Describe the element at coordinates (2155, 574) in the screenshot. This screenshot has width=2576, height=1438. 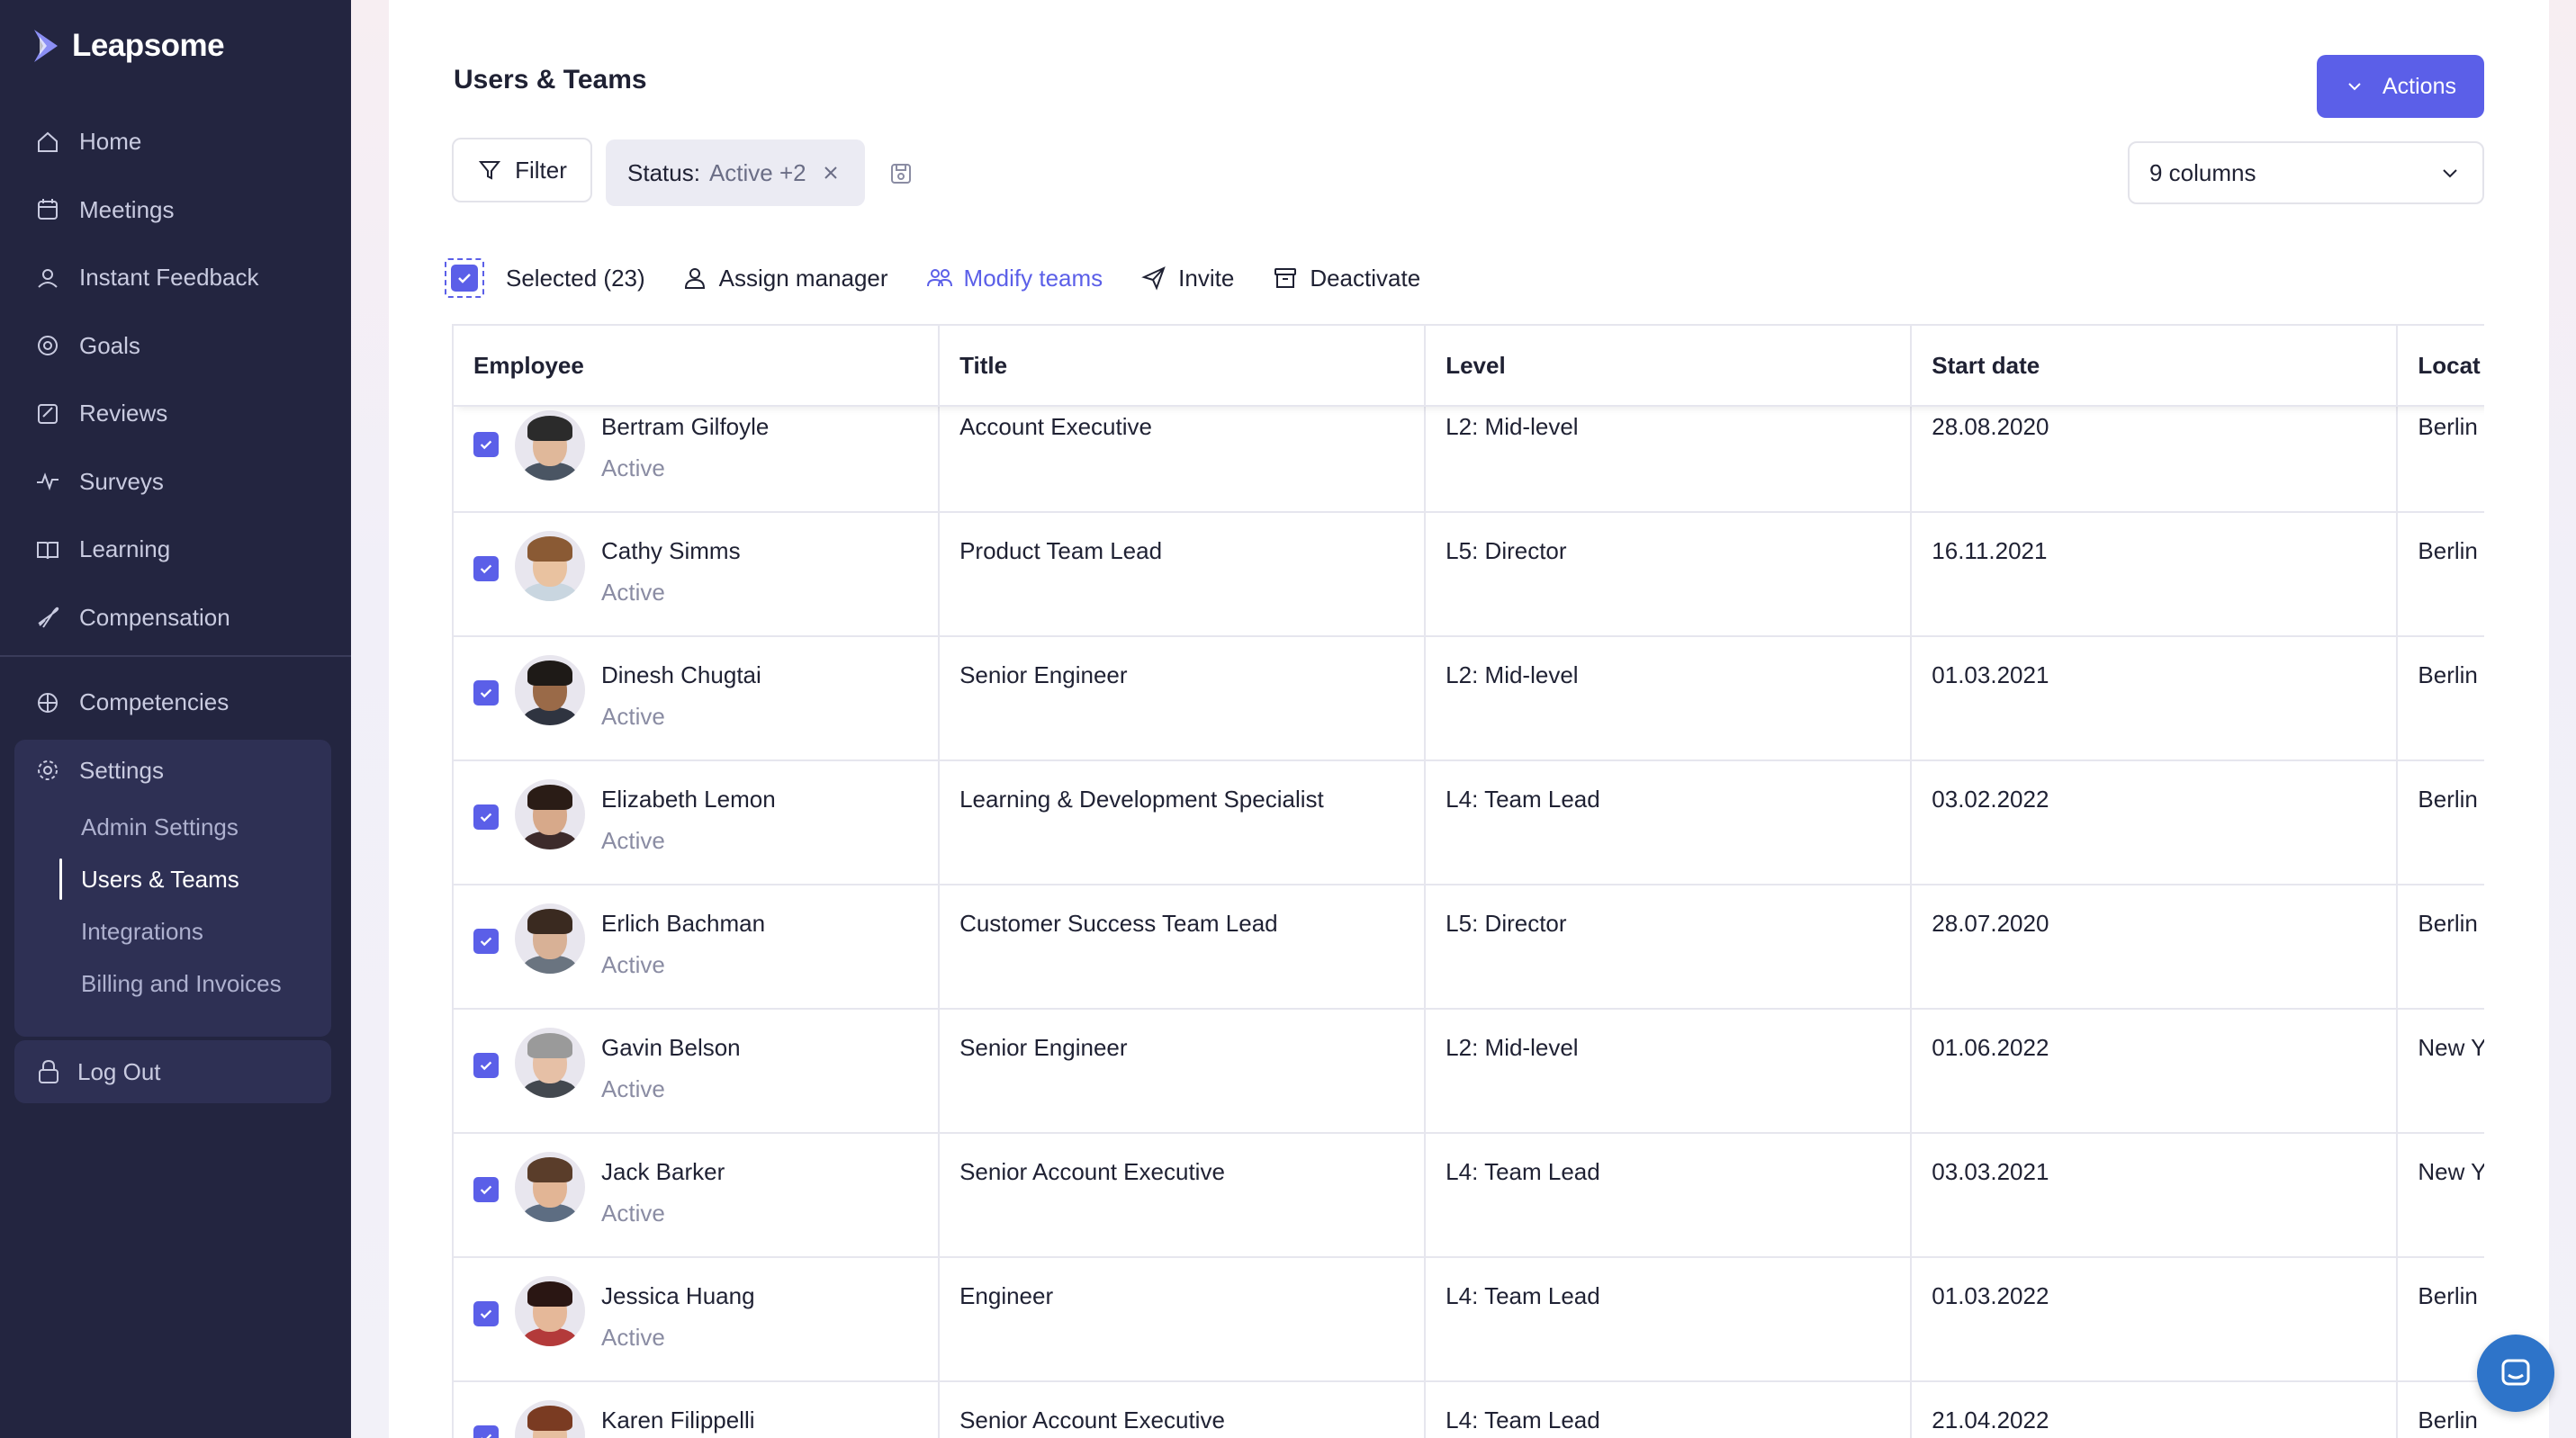
I see `start-date-cell: 16.11.2021` at that location.